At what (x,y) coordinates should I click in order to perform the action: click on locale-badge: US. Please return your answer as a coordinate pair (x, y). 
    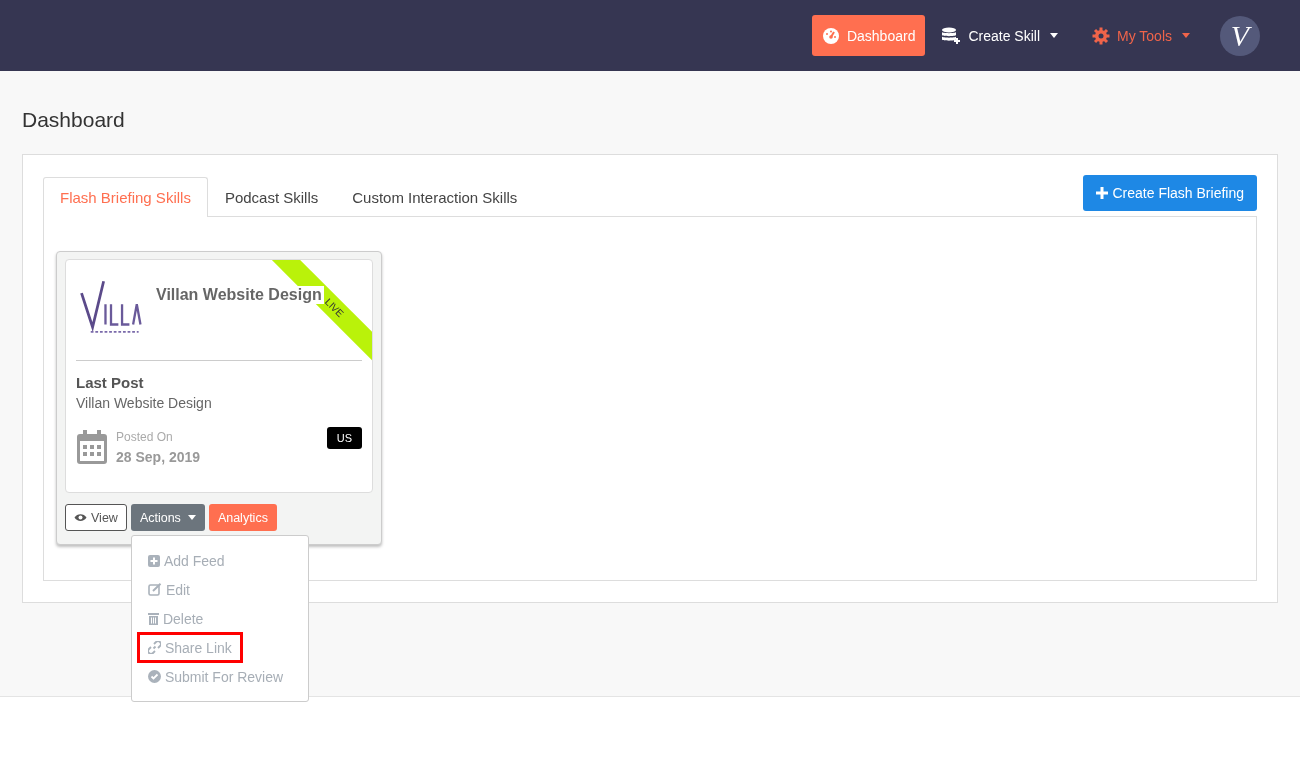
    Looking at the image, I should click on (344, 438).